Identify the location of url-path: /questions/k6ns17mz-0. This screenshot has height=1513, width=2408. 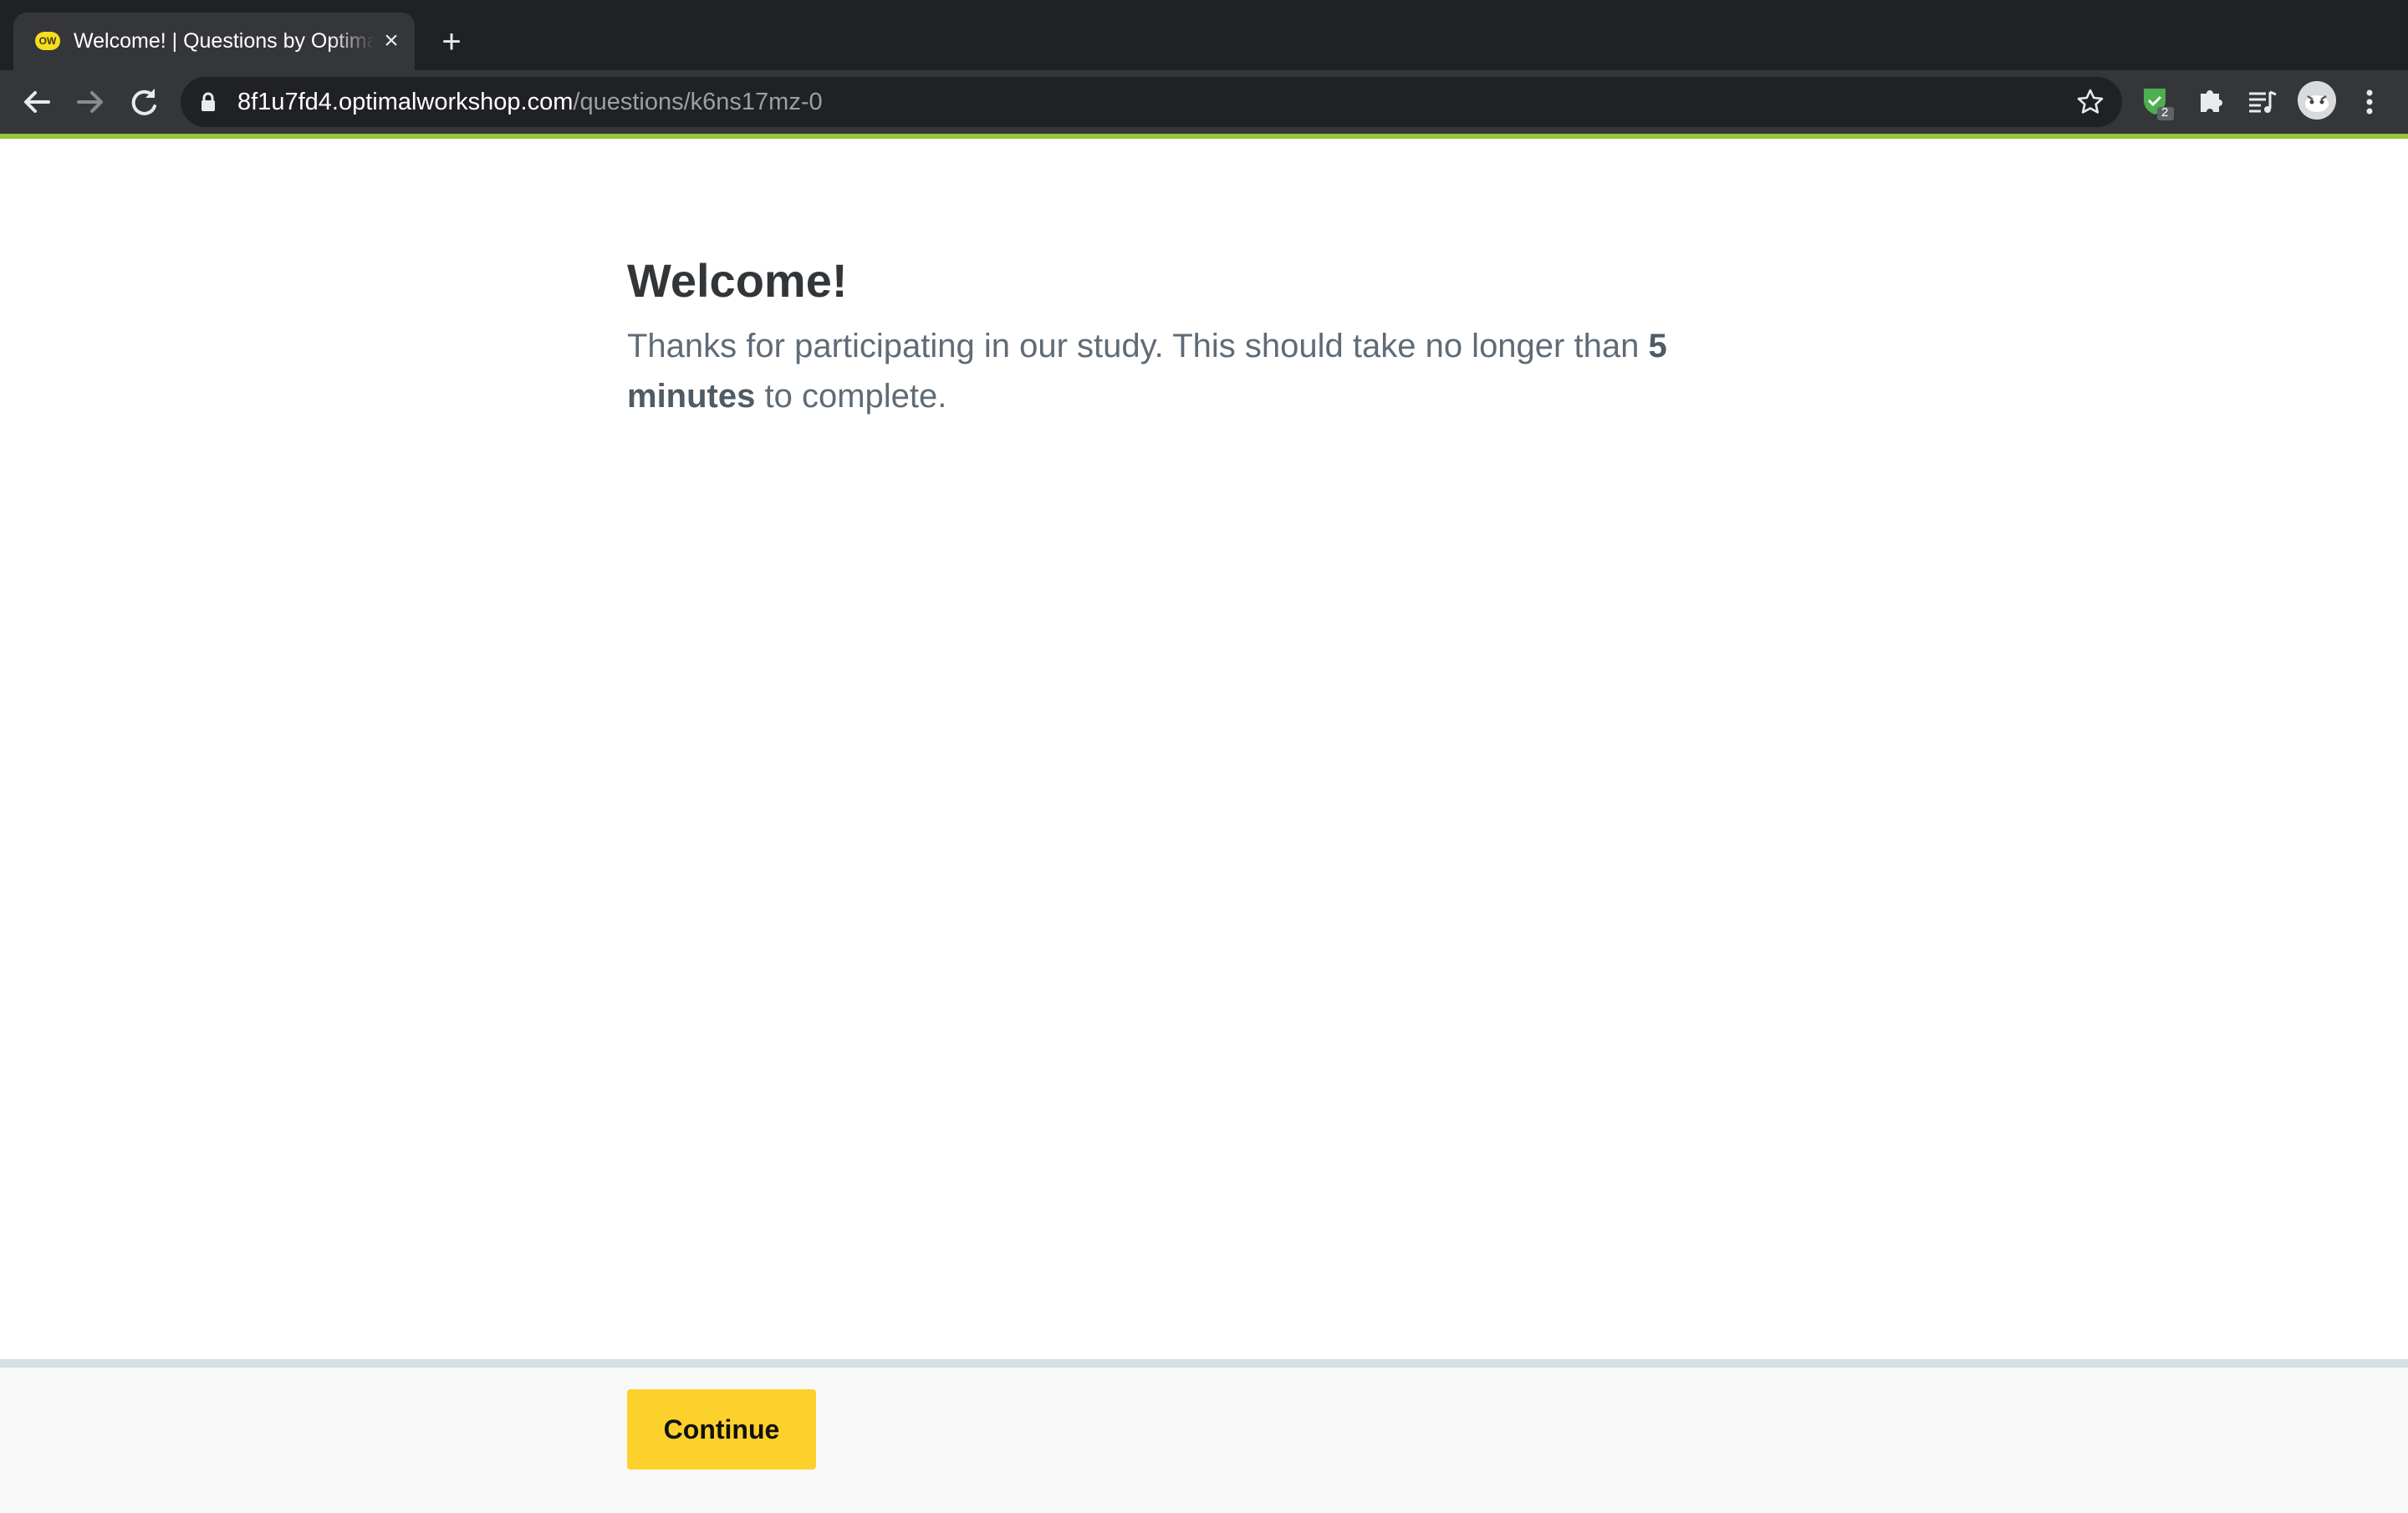
(698, 102).